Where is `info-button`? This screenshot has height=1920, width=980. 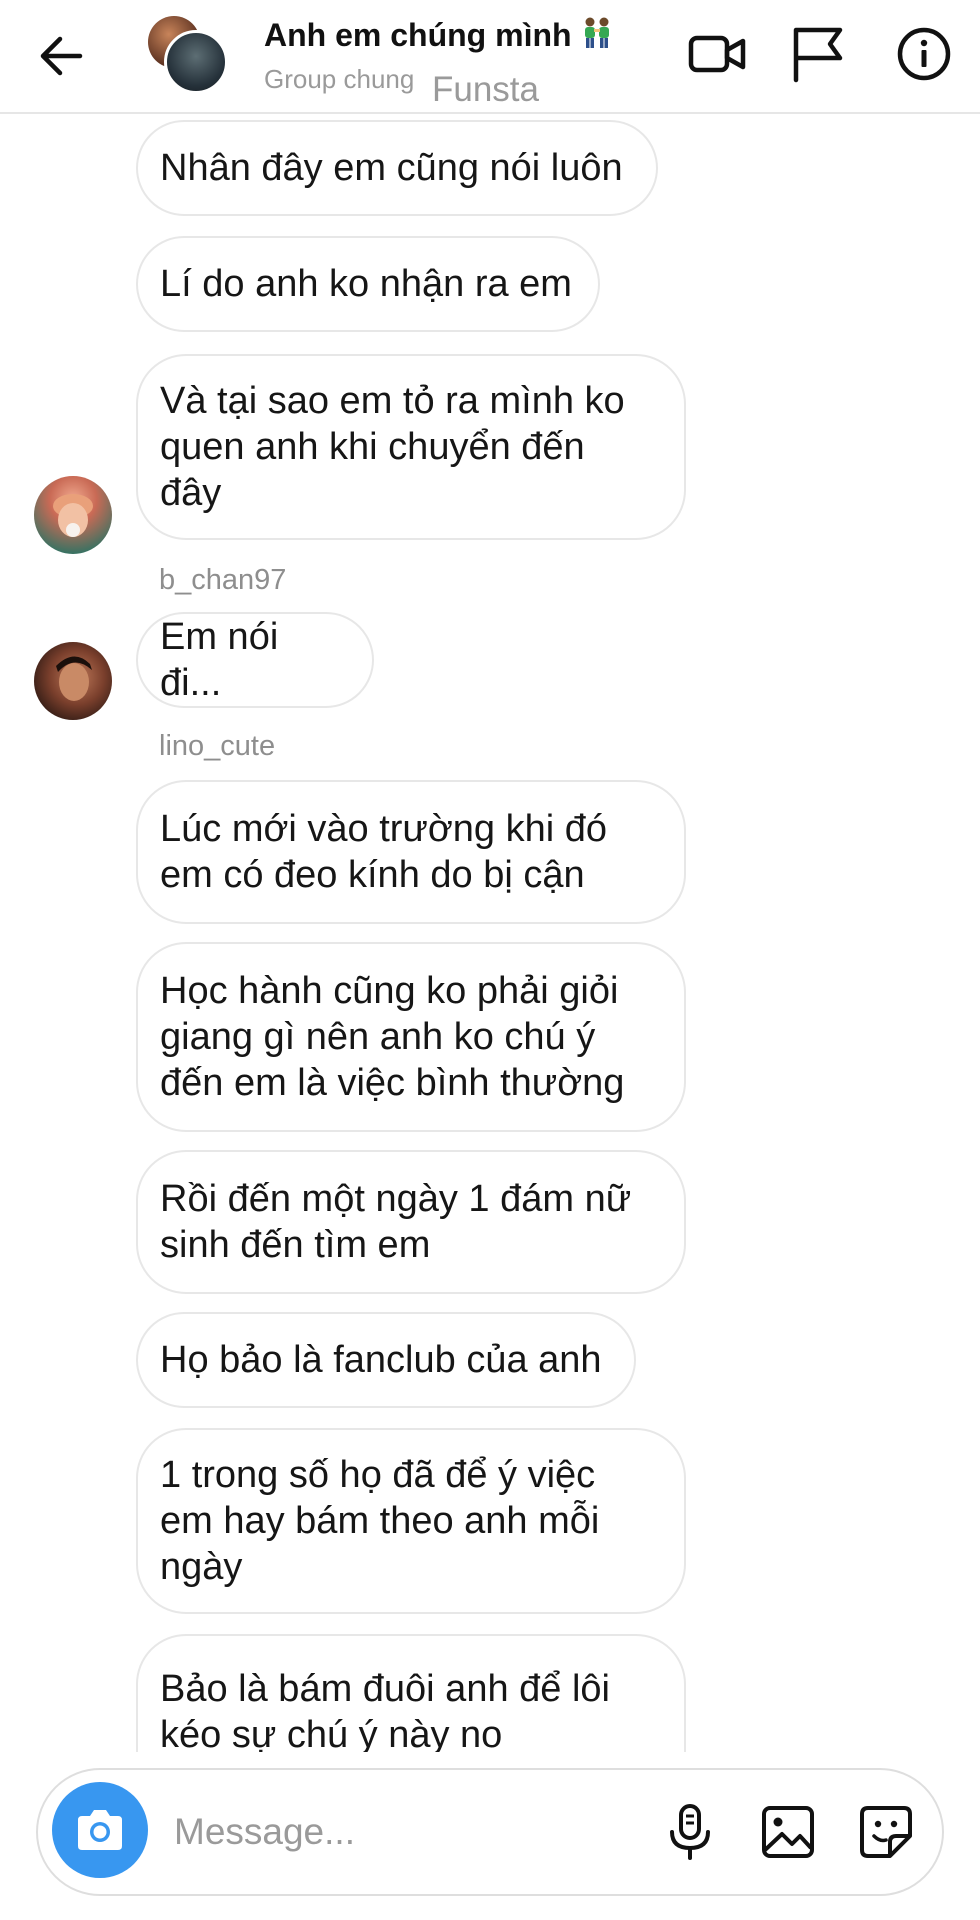
info-button is located at coordinates (924, 54).